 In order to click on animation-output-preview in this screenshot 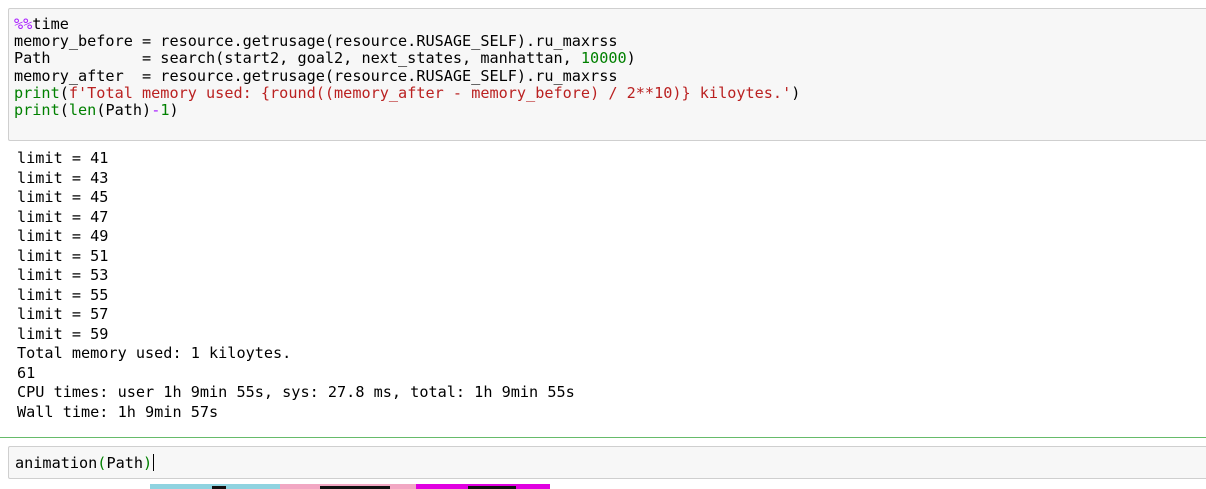, I will do `click(350, 486)`.